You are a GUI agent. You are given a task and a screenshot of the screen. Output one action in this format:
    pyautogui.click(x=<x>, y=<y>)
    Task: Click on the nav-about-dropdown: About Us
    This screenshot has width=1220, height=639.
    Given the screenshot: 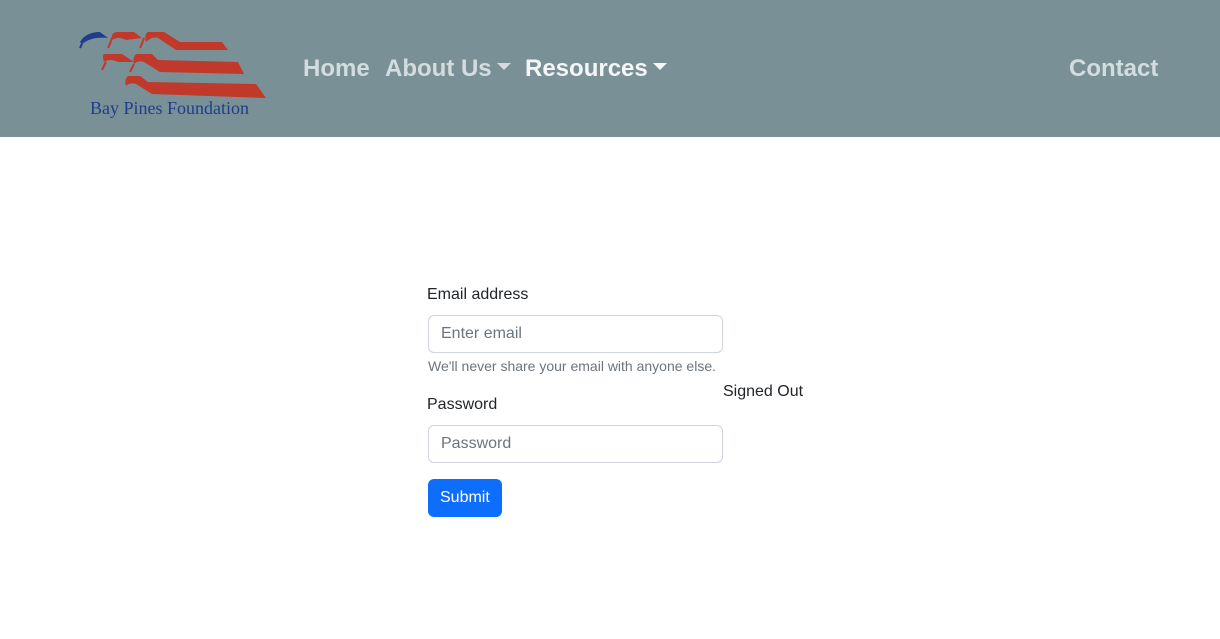 What is the action you would take?
    pyautogui.click(x=448, y=69)
    